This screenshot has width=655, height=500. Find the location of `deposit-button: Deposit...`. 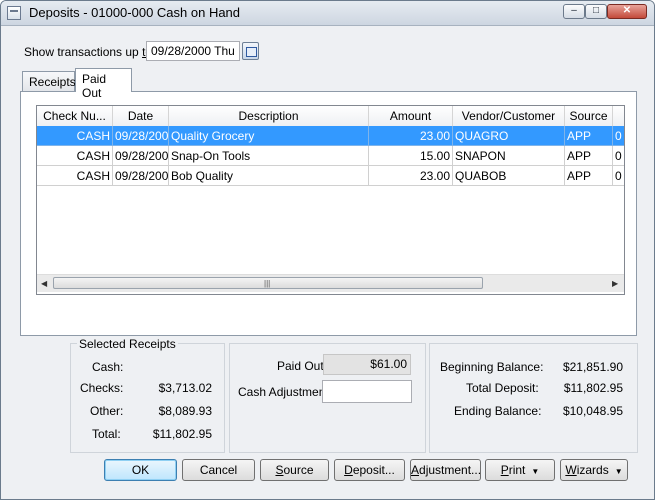

deposit-button: Deposit... is located at coordinates (369, 470).